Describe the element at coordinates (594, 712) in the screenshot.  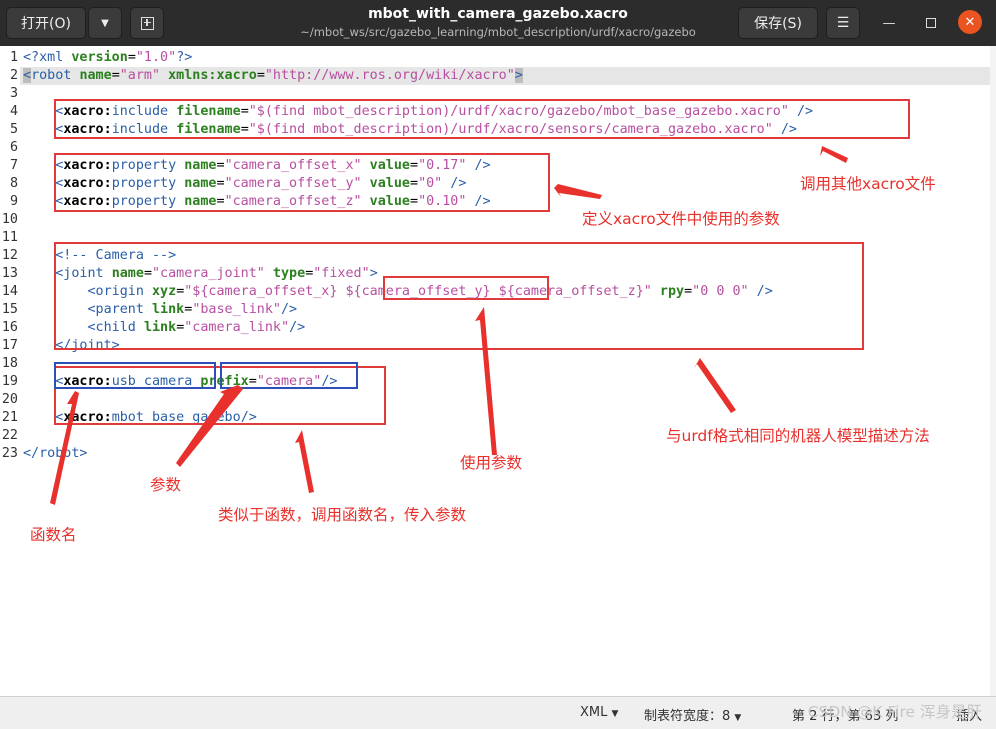
I see `language-label: XML` at that location.